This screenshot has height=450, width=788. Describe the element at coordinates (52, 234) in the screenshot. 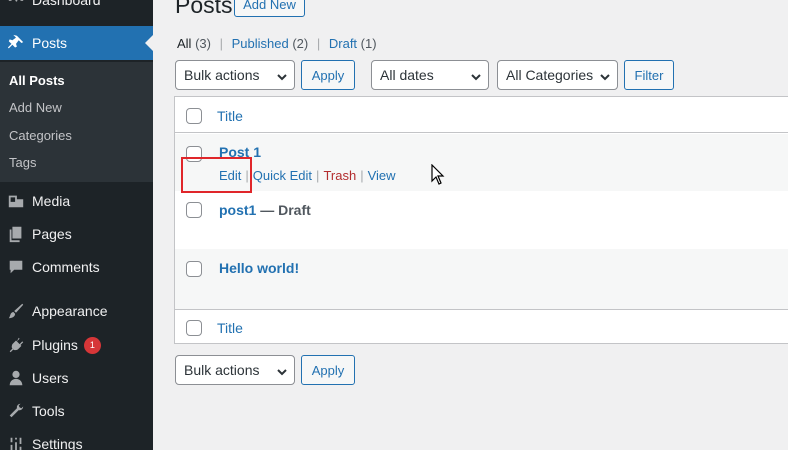

I see `sidebar-item-label: Pages` at that location.